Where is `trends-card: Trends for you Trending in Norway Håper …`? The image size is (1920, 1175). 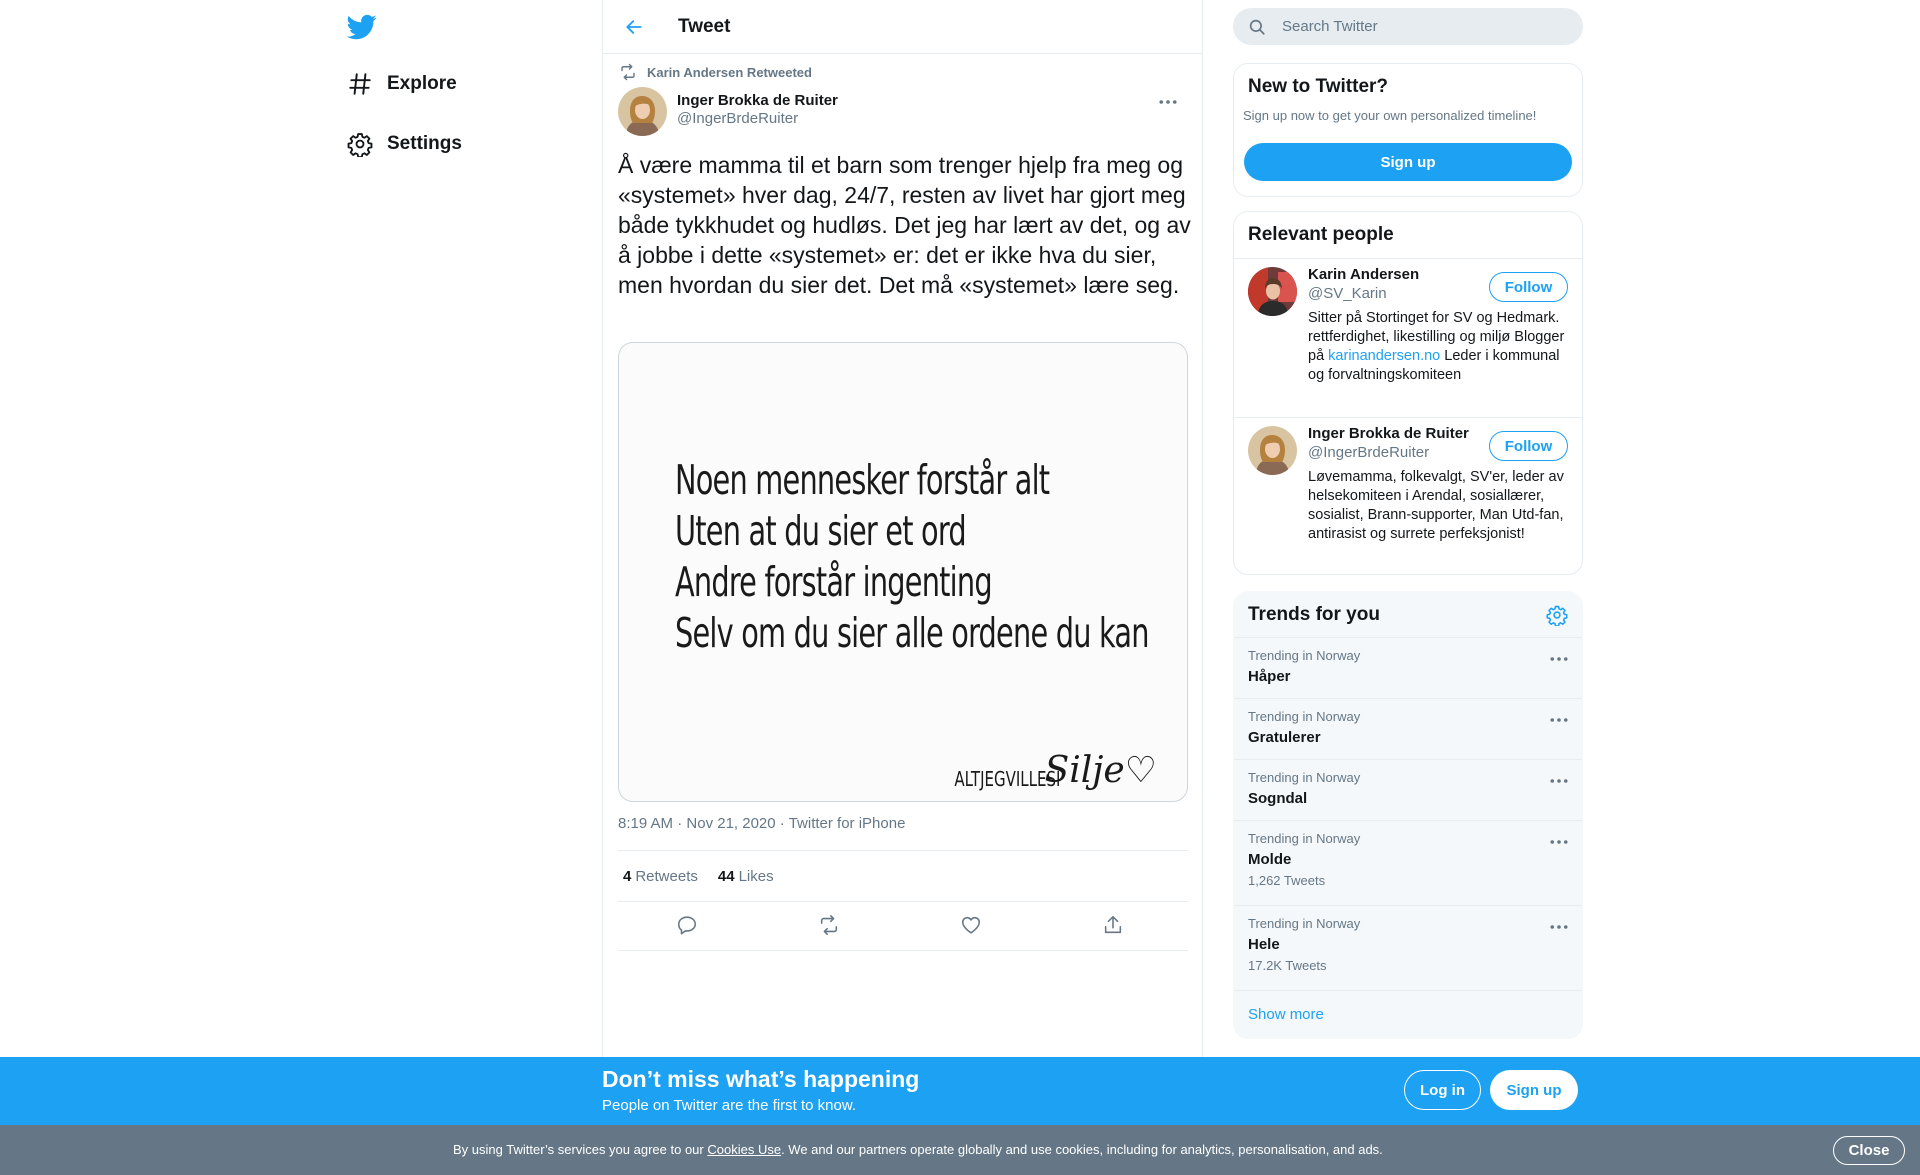
trends-card: Trends for you Trending in Norway Håper … is located at coordinates (1408, 815).